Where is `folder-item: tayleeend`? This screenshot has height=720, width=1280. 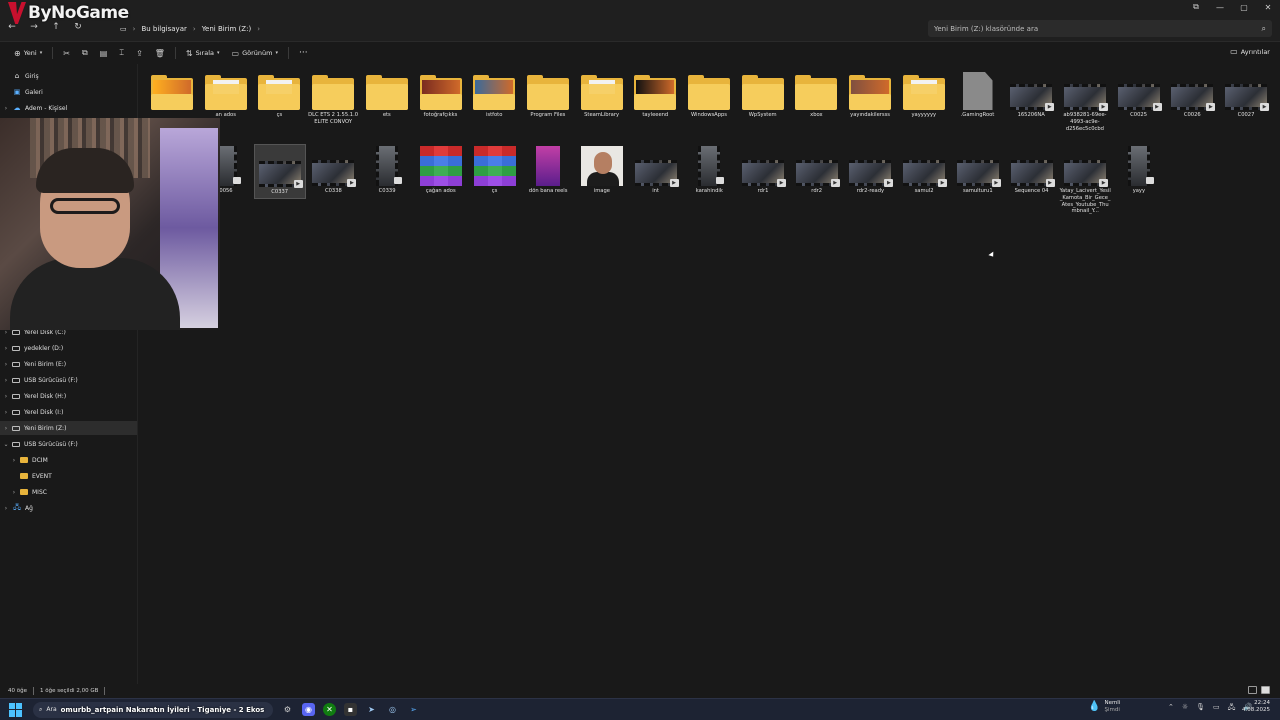 folder-item: tayleeend is located at coordinates (655, 94).